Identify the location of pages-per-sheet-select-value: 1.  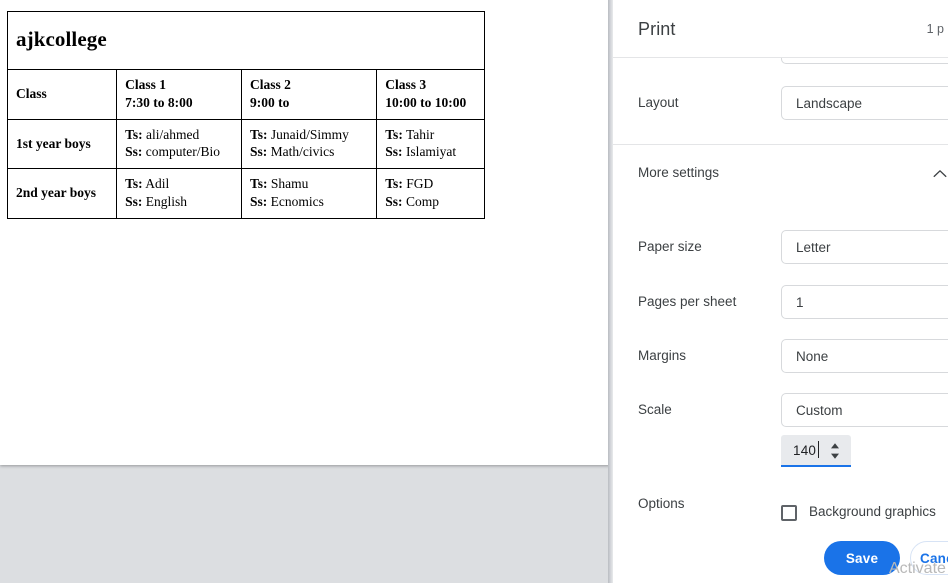
(800, 302).